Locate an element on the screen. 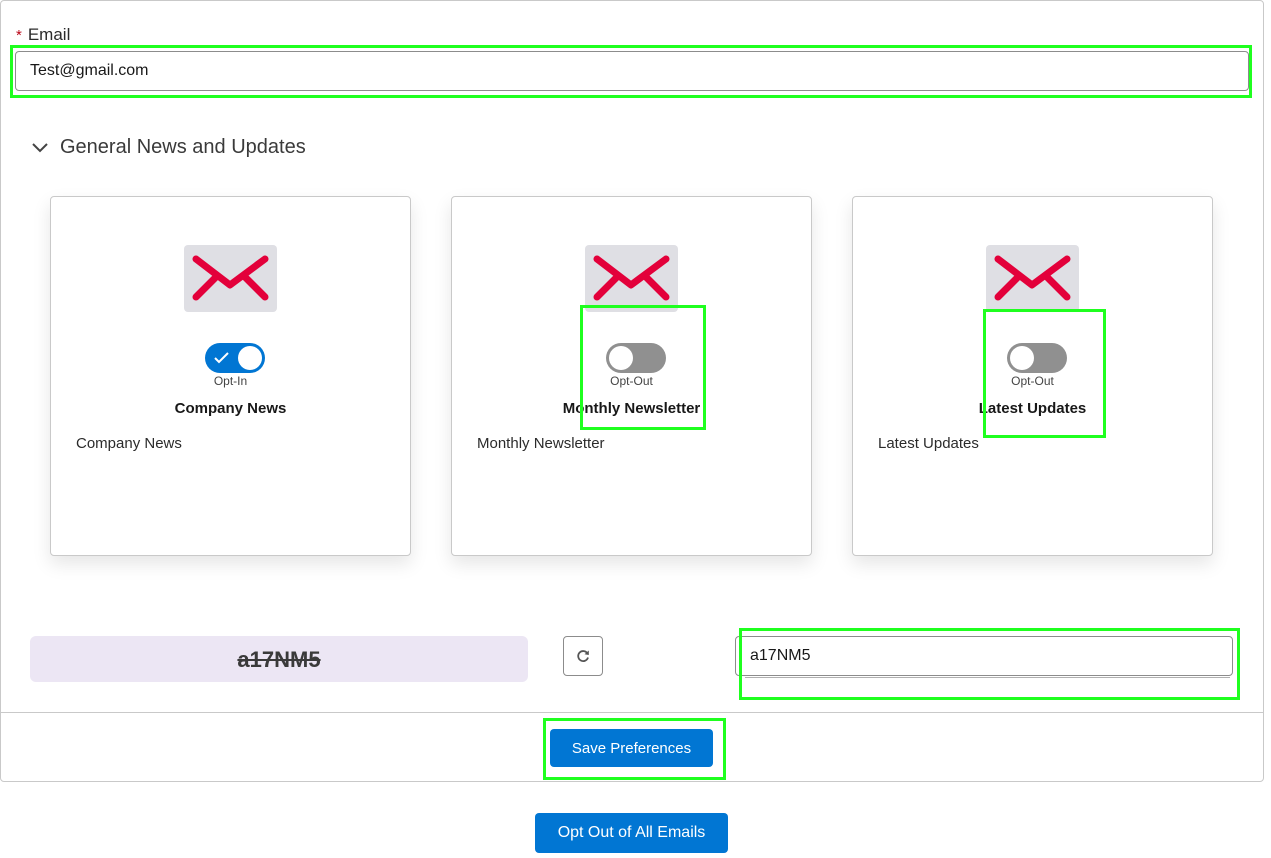 This screenshot has width=1271, height=858. opt-out-all-button: Opt Out of All Emails is located at coordinates (631, 833).